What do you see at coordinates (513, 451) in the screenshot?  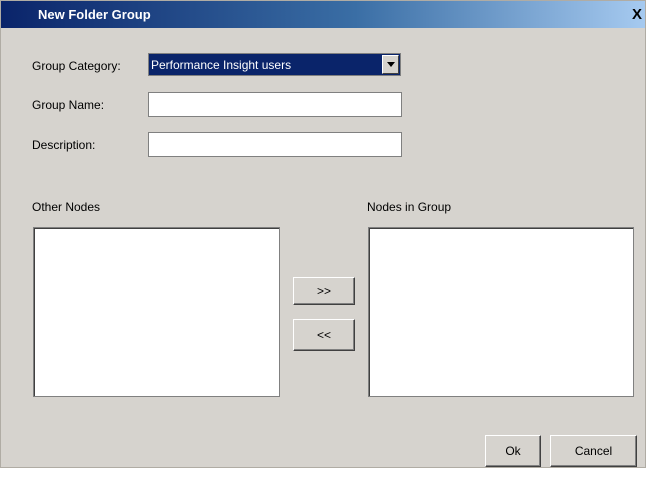 I see `ok-button: Ok` at bounding box center [513, 451].